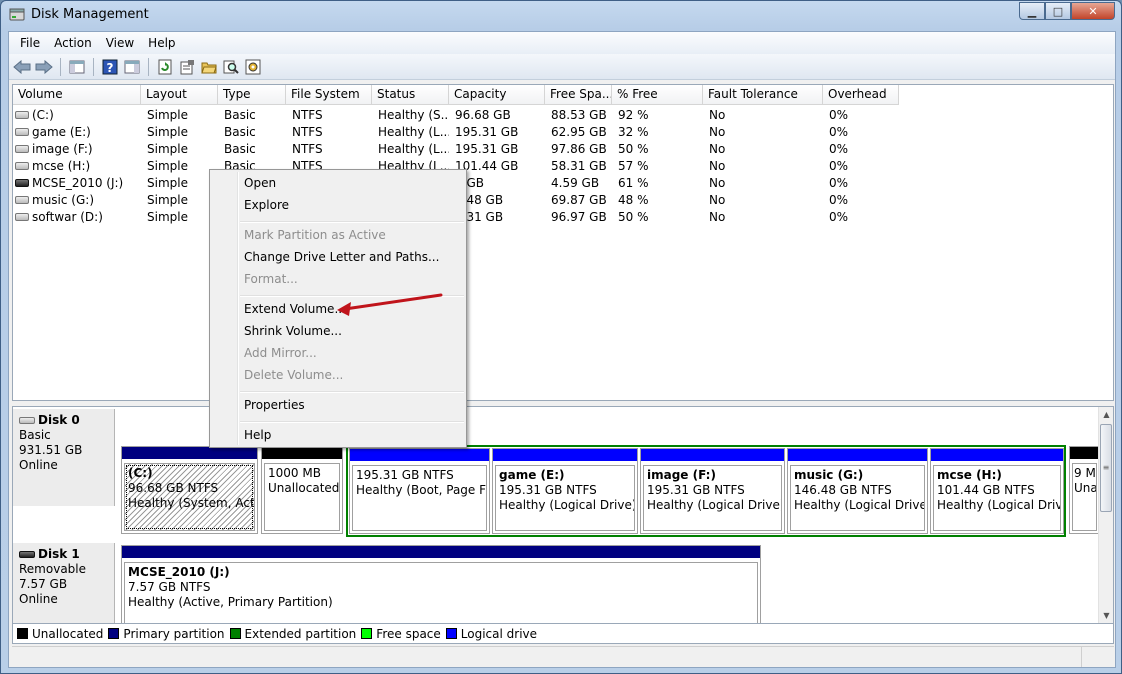  What do you see at coordinates (1106, 468) in the screenshot?
I see `scroll-thumb: ≡` at bounding box center [1106, 468].